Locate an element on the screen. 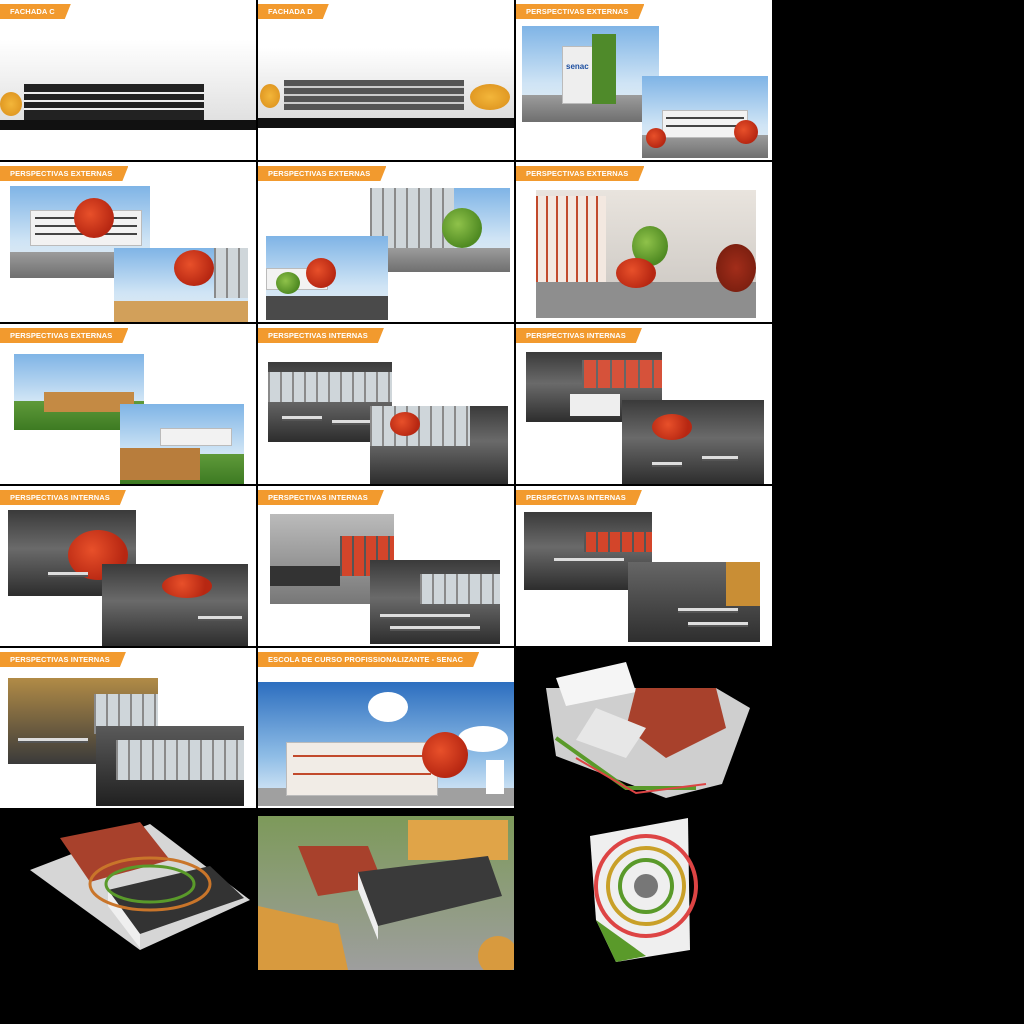 The height and width of the screenshot is (1024, 1024). panel-ext-2: PERSPECTIVAS EXTERNAS is located at coordinates (128, 242).